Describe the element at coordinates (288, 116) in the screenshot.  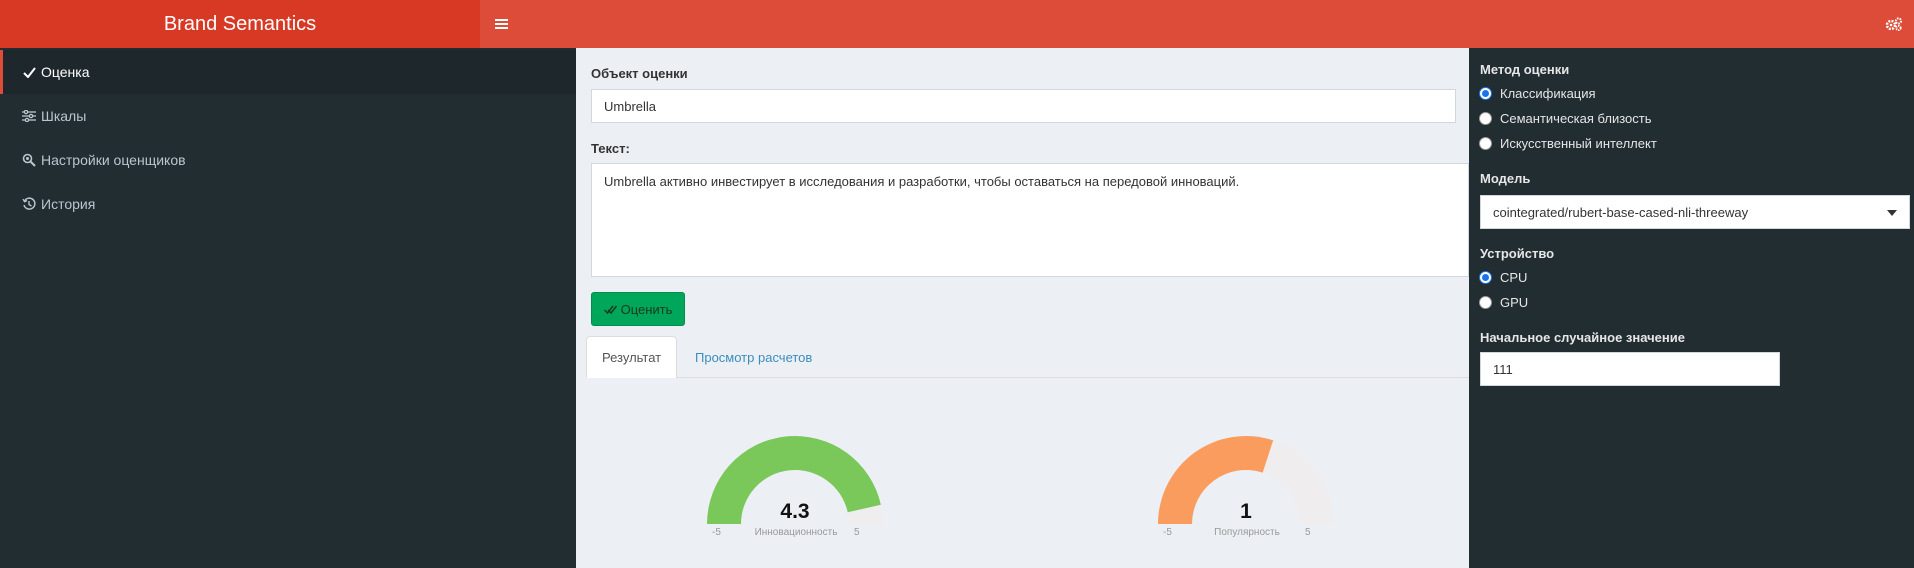
I see `sidebar-item-scales: Шкалы` at that location.